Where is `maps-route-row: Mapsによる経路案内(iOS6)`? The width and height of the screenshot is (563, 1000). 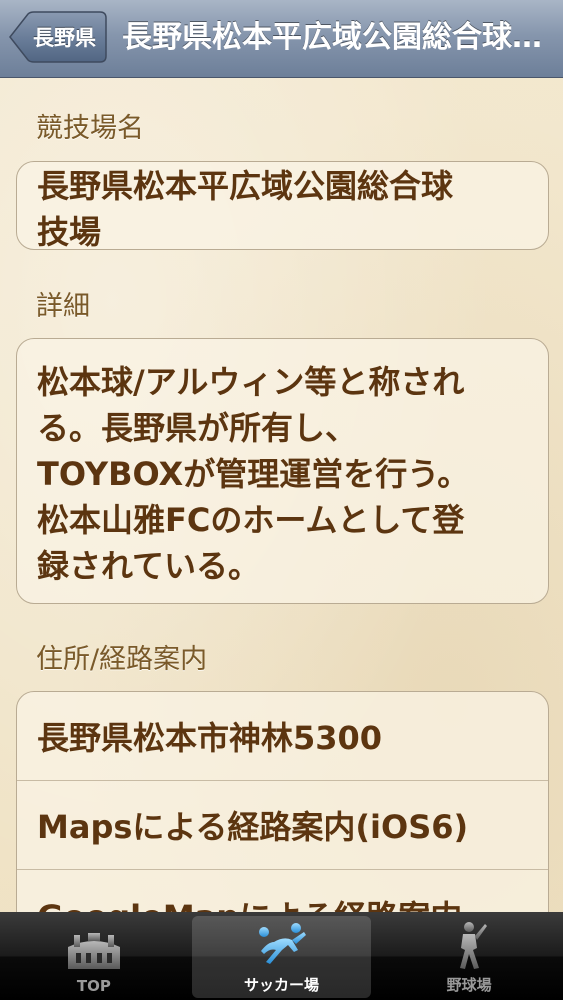
maps-route-row: Mapsによる経路案内(iOS6) is located at coordinates (282, 825).